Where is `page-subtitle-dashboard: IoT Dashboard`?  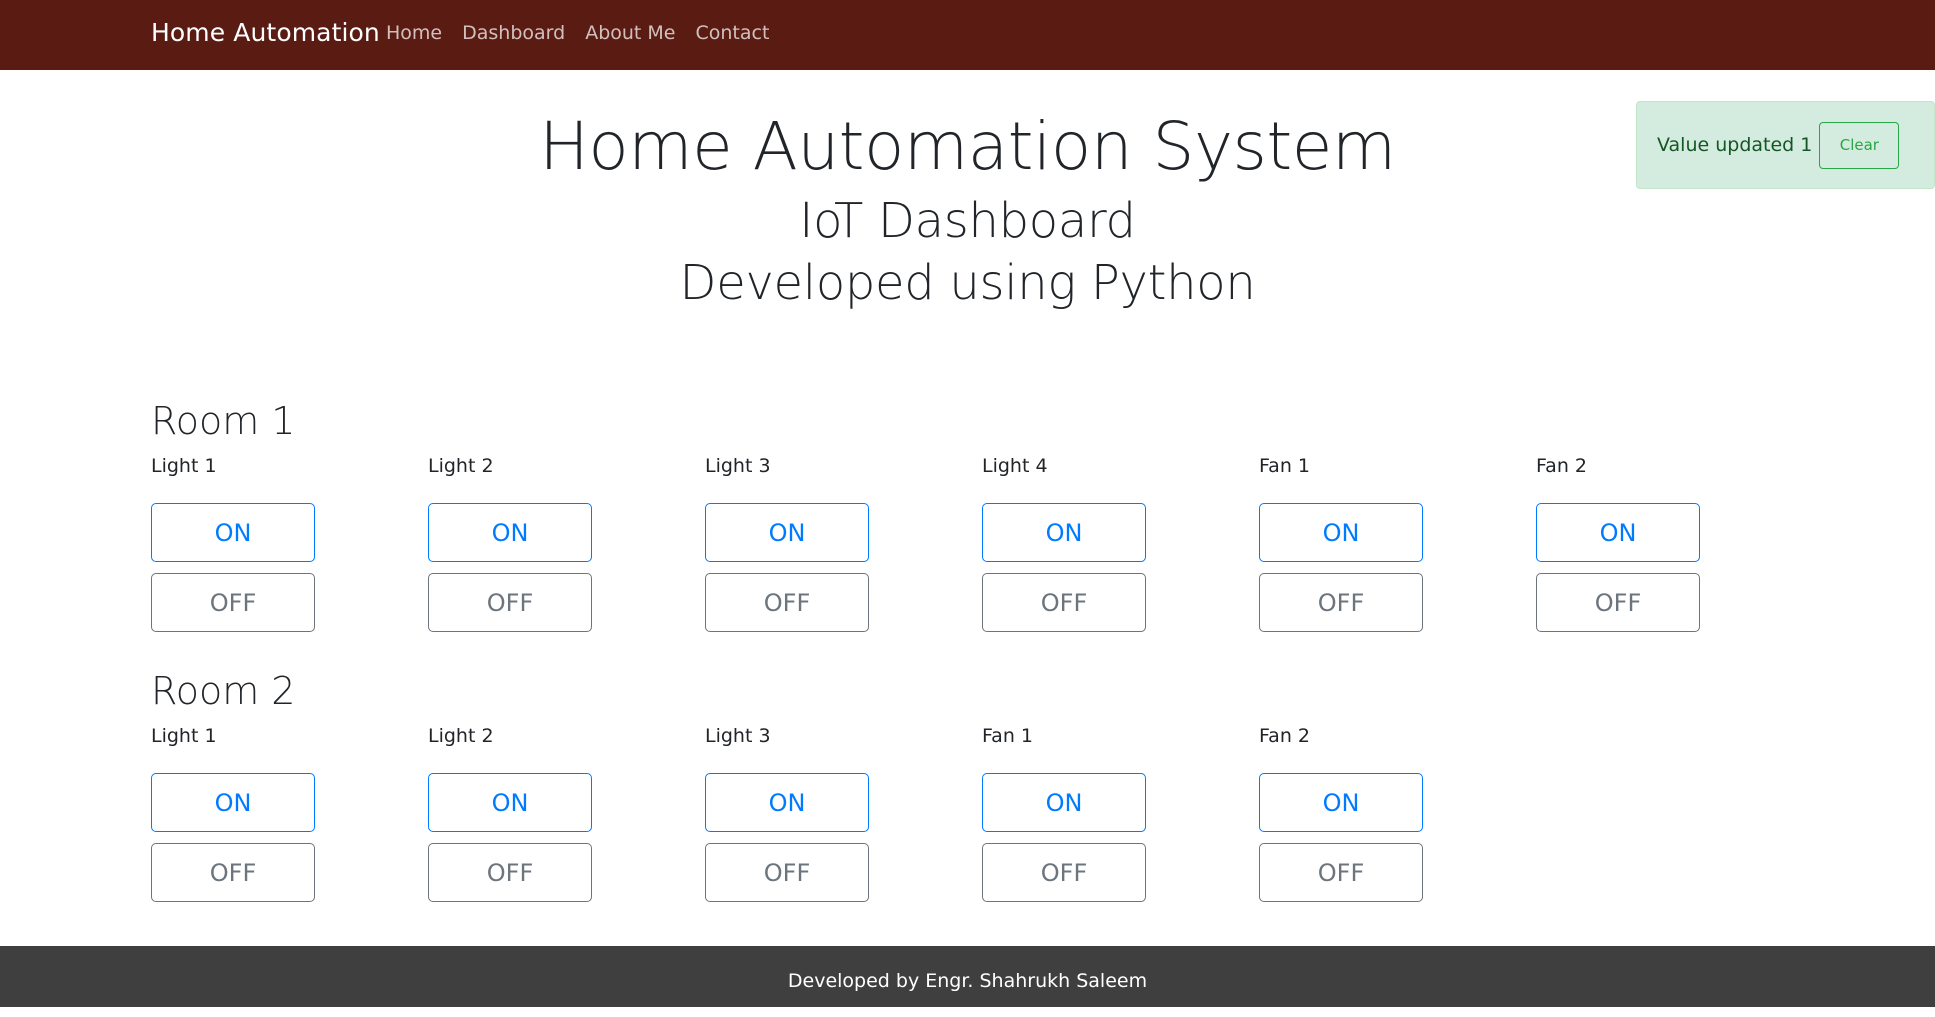 page-subtitle-dashboard: IoT Dashboard is located at coordinates (967, 221).